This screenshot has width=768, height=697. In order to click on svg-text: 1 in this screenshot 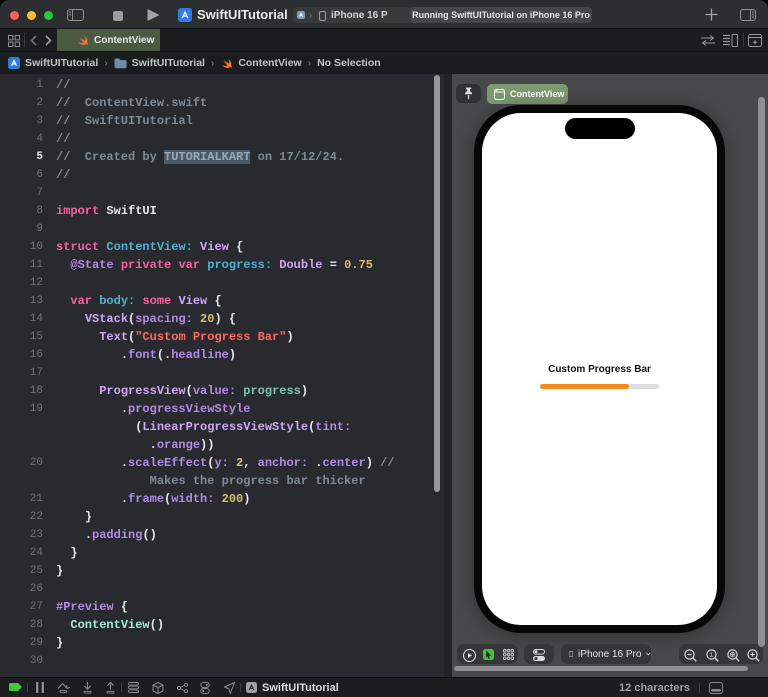, I will do `click(712, 654)`.